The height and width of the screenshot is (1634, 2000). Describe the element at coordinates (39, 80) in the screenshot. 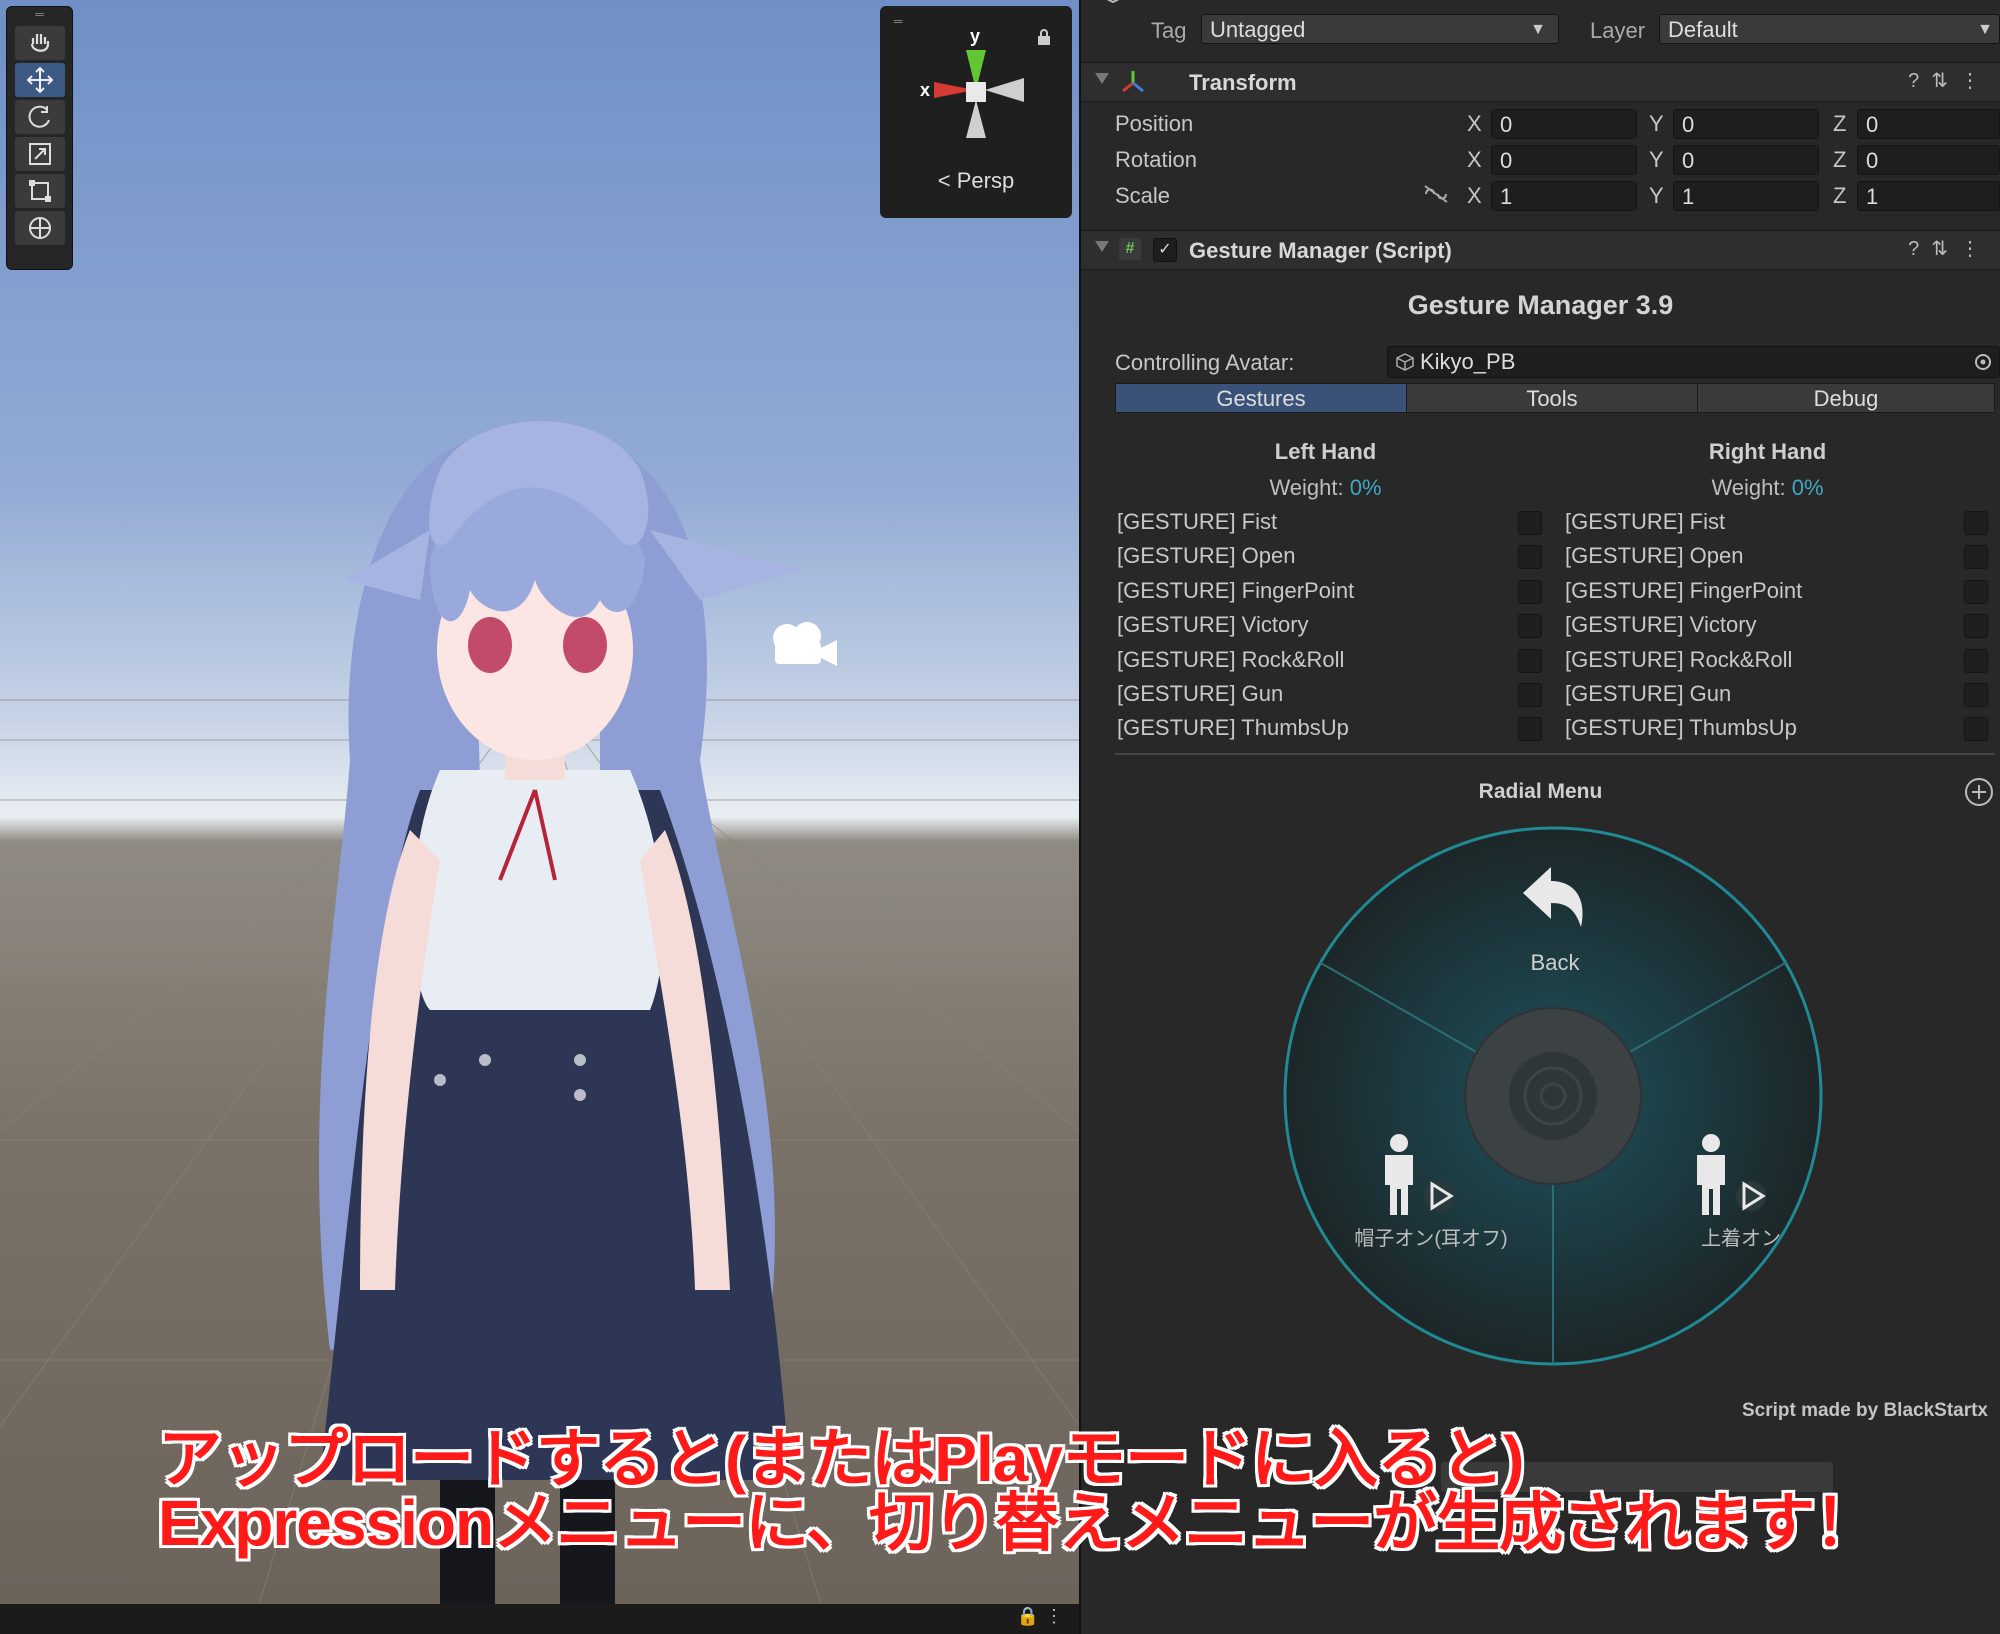

I see `move-tool-button` at that location.